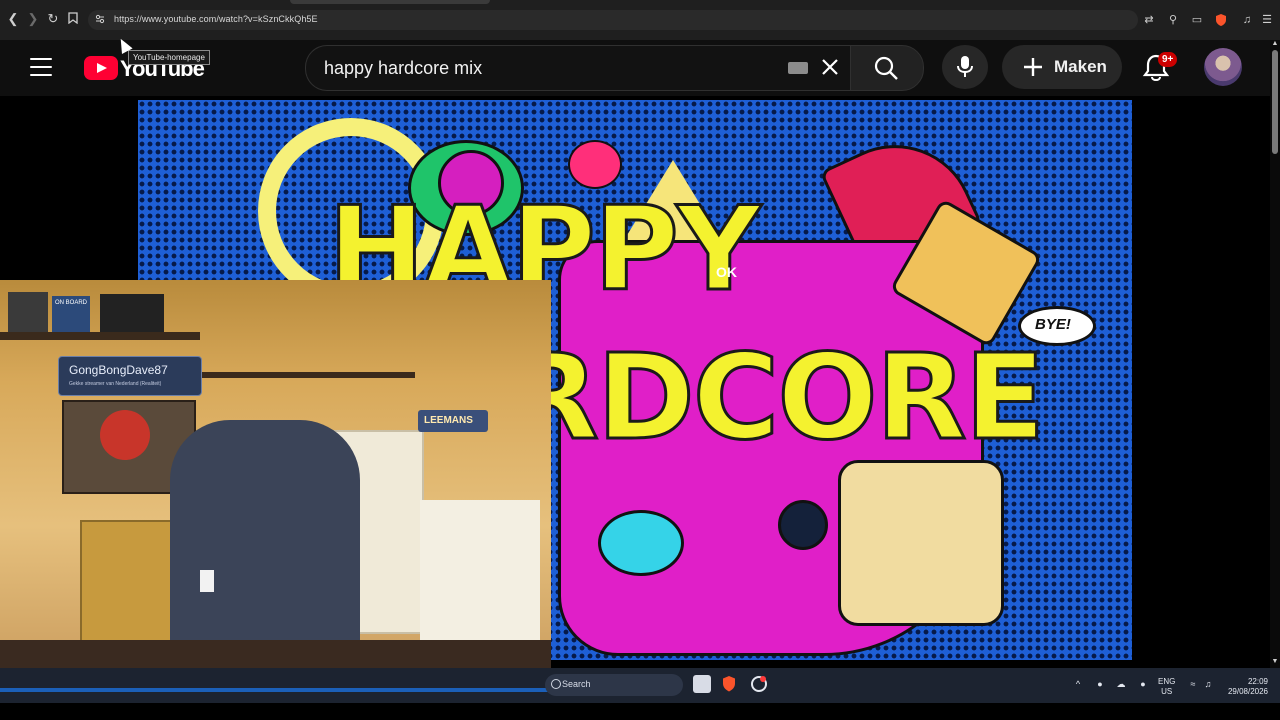 The width and height of the screenshot is (1280, 720). Describe the element at coordinates (1167, 691) in the screenshot. I see `language-region: US` at that location.